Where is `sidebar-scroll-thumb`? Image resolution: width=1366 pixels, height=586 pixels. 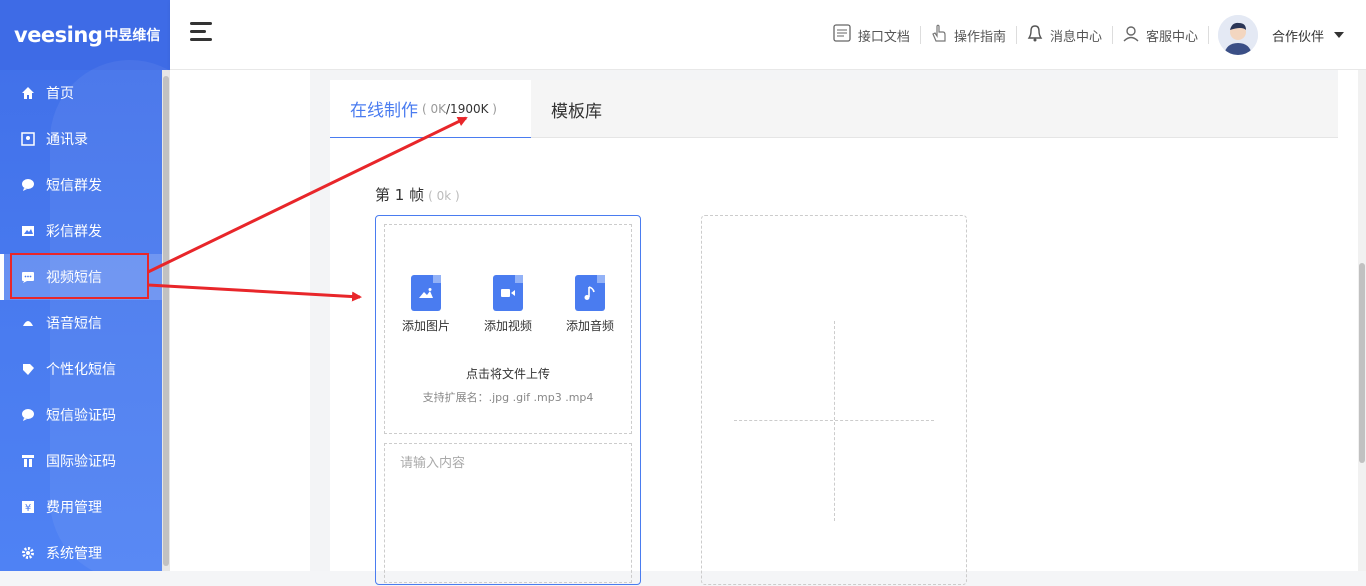
sidebar-scroll-thumb is located at coordinates (166, 321).